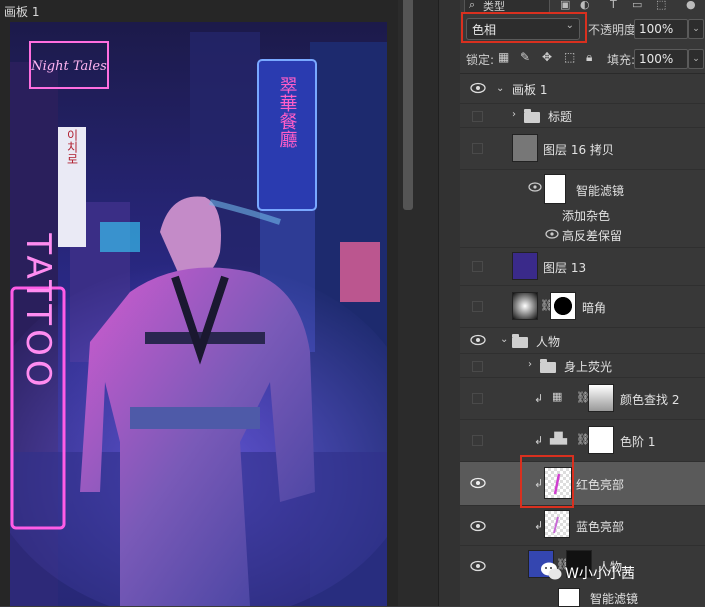  Describe the element at coordinates (582, 149) in the screenshot. I see `layer-row-layer16-copy: 图层 16 拷贝` at that location.